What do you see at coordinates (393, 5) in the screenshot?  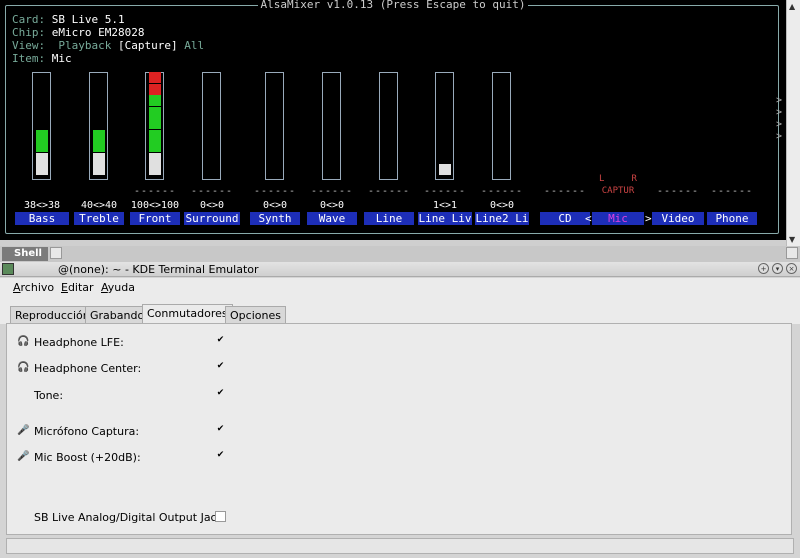 I see `mixer-title: AlsaMixer v1.0.13 (Press Escape to quit)` at bounding box center [393, 5].